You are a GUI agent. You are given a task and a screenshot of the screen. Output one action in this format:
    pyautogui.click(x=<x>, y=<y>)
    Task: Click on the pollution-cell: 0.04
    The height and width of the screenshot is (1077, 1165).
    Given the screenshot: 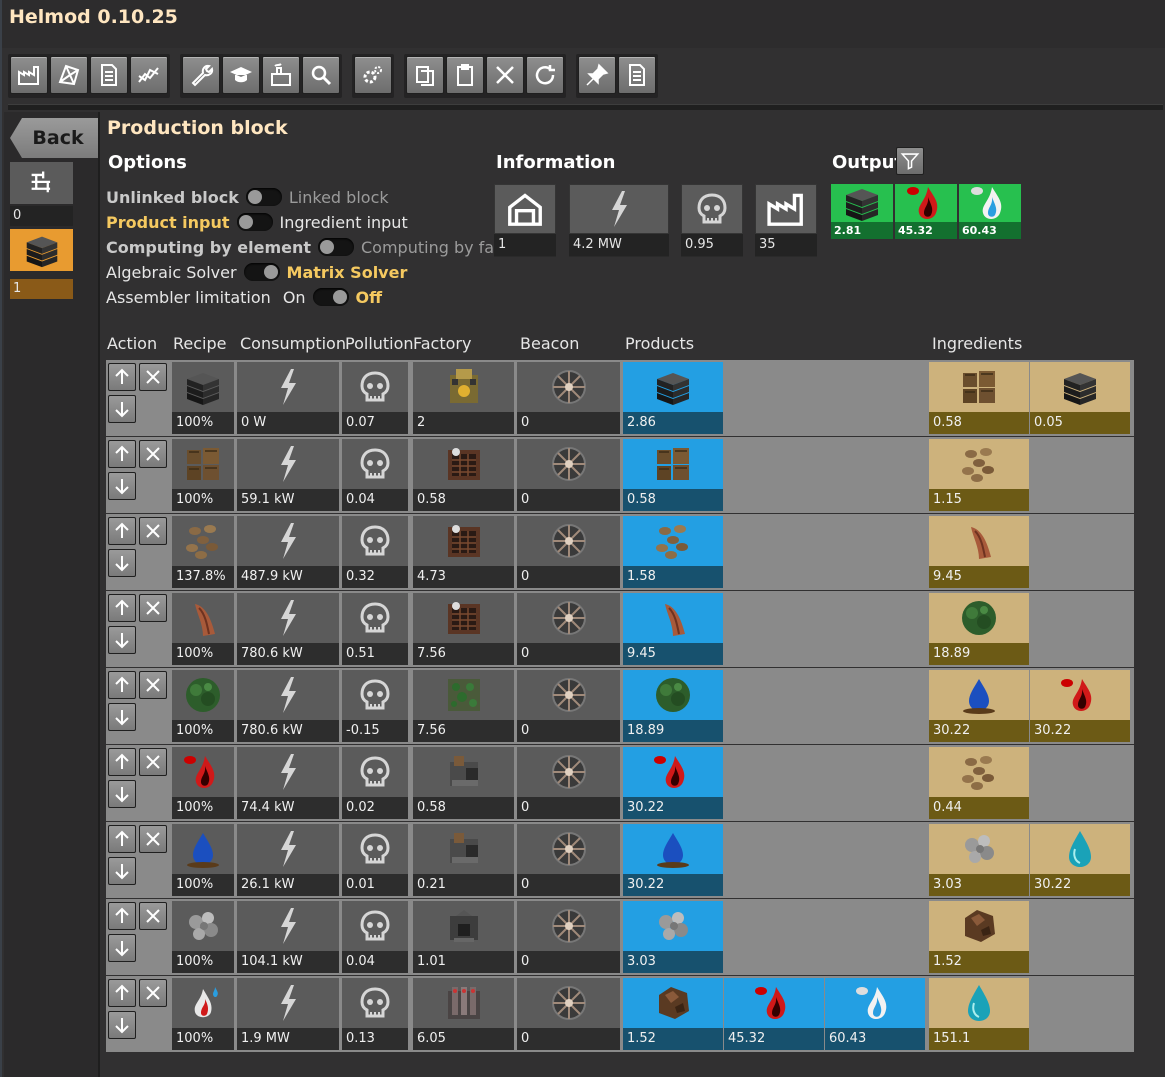 What is the action you would take?
    pyautogui.click(x=375, y=475)
    